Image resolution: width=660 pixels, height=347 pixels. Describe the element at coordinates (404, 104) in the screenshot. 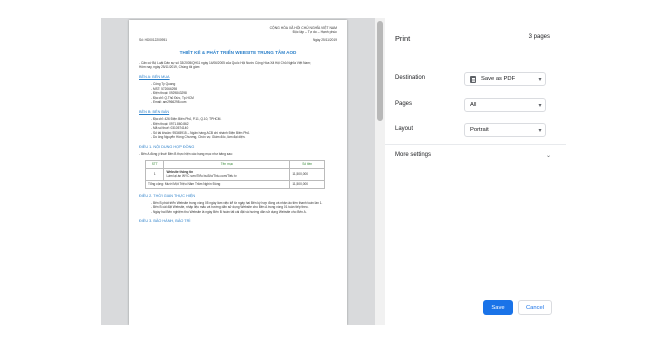

I see `pages-label: Pages` at that location.